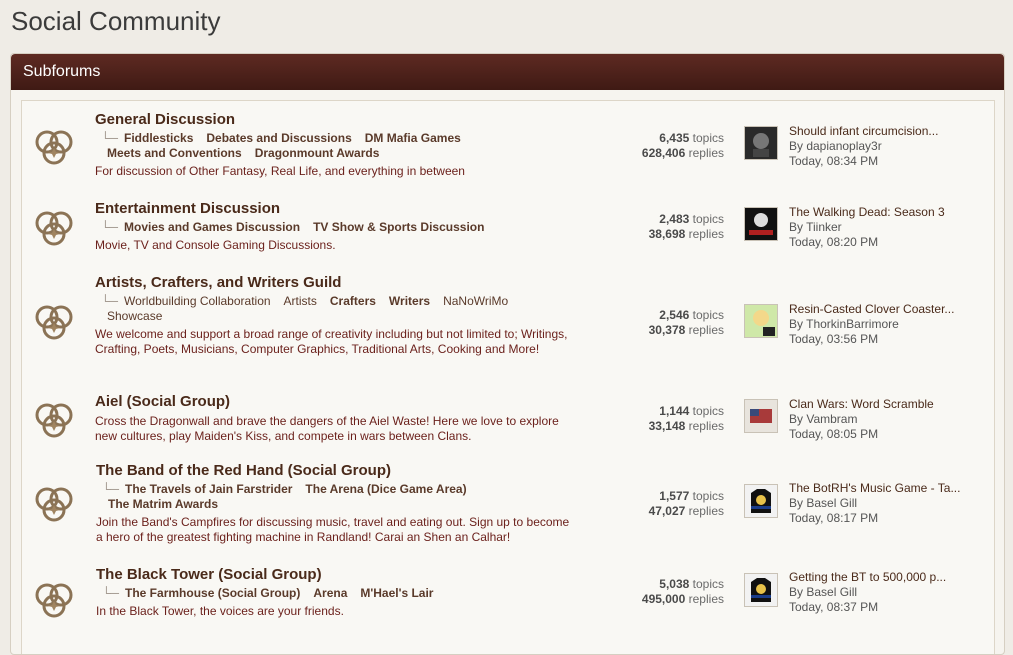 The image size is (1013, 655). I want to click on subforum-link: The Arena (Dice Game Area), so click(385, 489).